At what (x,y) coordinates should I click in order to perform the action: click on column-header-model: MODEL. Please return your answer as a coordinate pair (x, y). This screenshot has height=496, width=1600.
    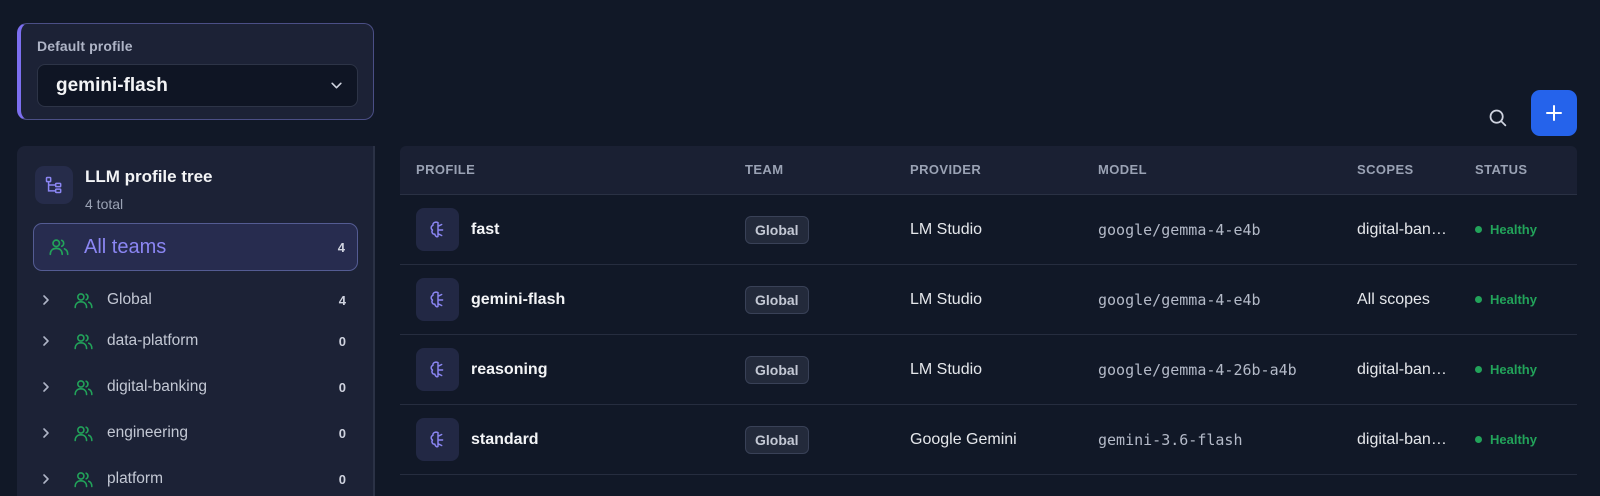
    Looking at the image, I should click on (1122, 170).